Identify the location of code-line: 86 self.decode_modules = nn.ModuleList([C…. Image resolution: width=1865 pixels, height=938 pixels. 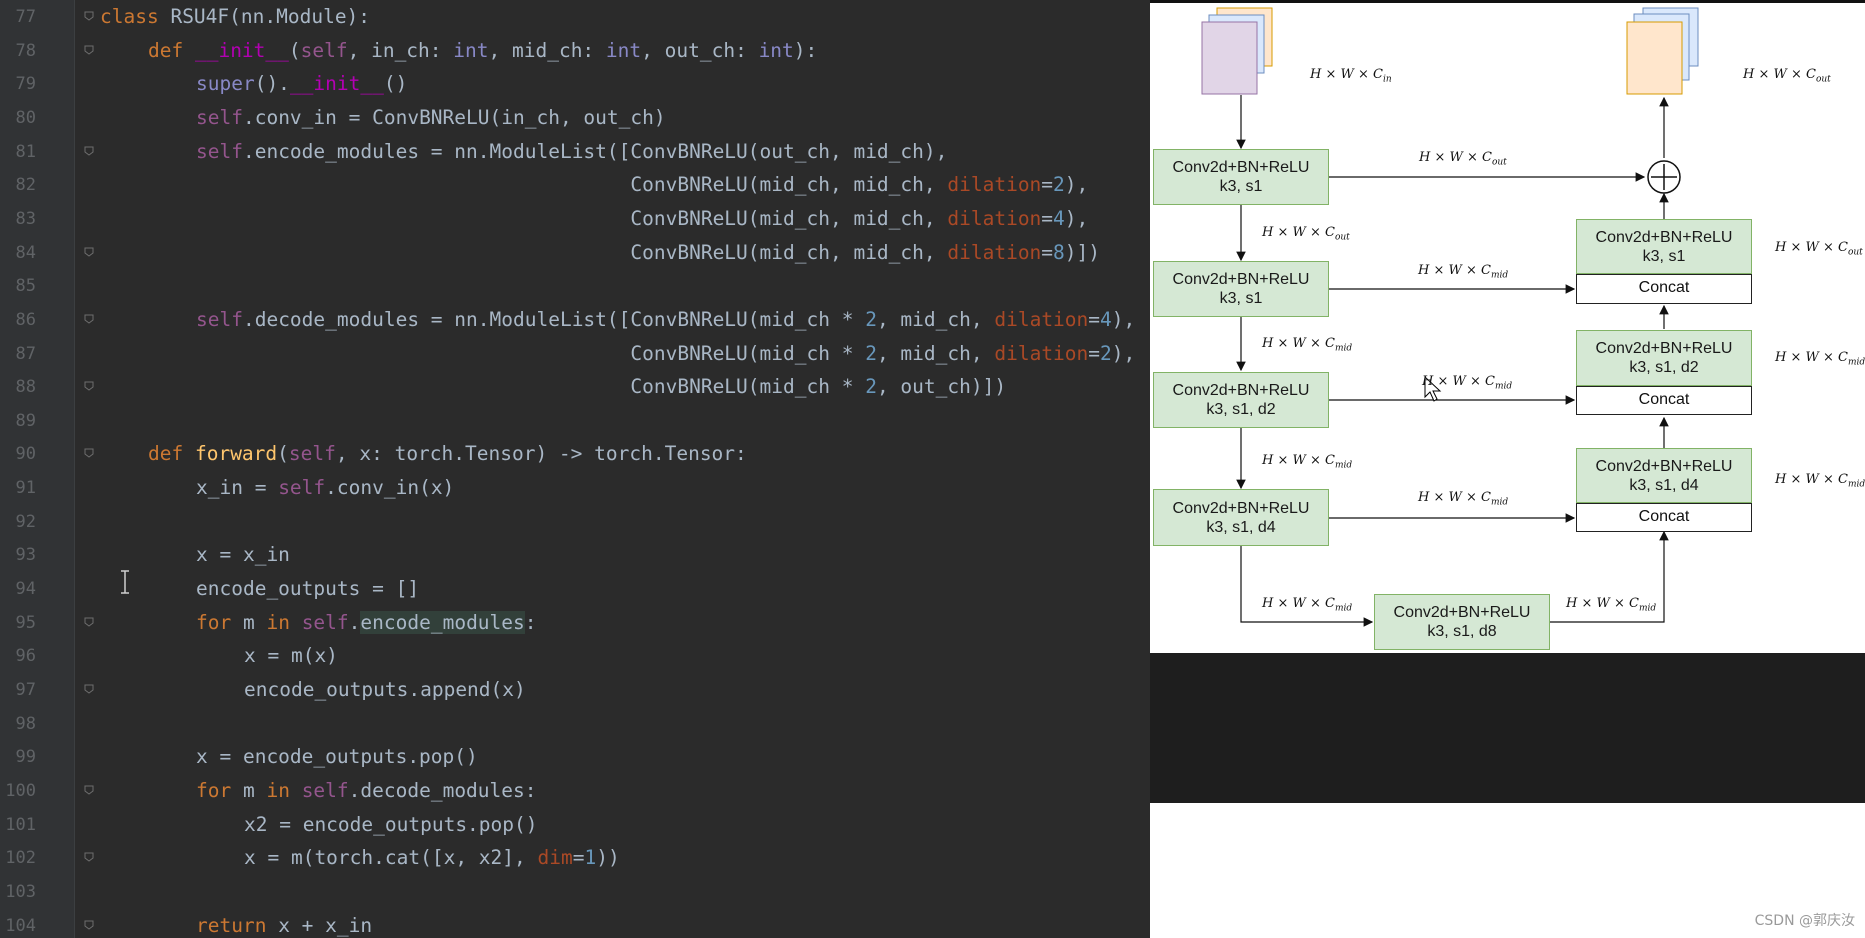
(575, 320).